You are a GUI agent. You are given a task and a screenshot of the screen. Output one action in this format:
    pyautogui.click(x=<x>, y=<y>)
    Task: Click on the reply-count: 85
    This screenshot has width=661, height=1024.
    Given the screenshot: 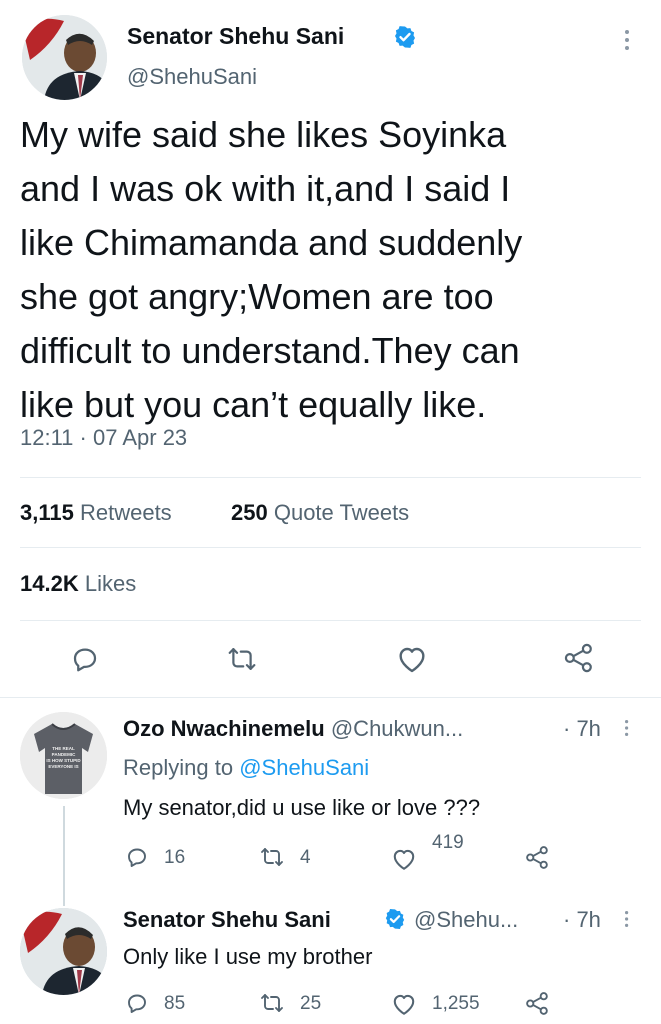 What is the action you would take?
    pyautogui.click(x=175, y=1003)
    